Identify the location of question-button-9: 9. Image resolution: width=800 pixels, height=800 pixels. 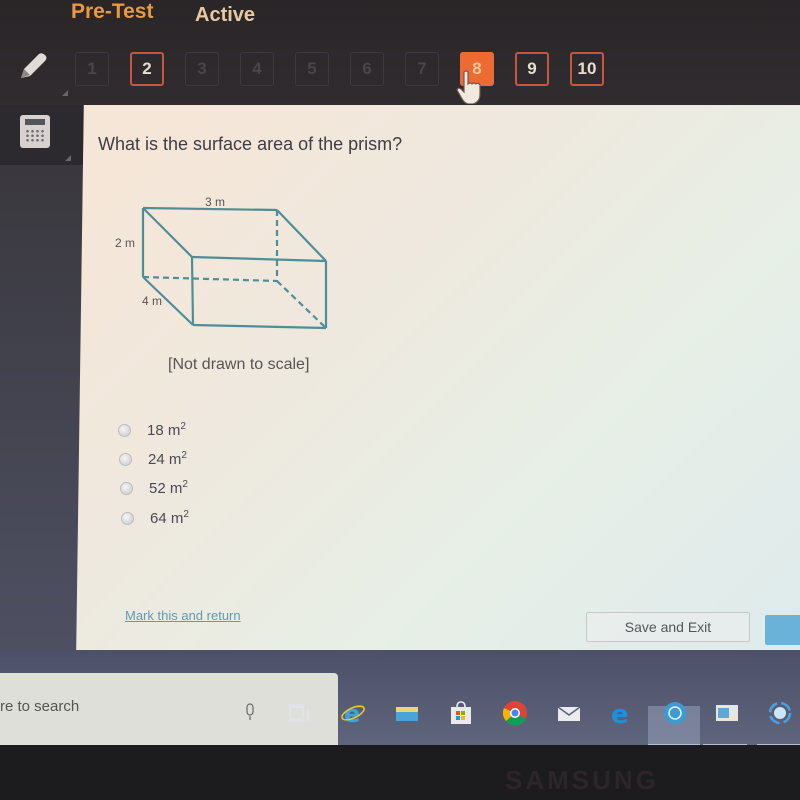
(532, 69).